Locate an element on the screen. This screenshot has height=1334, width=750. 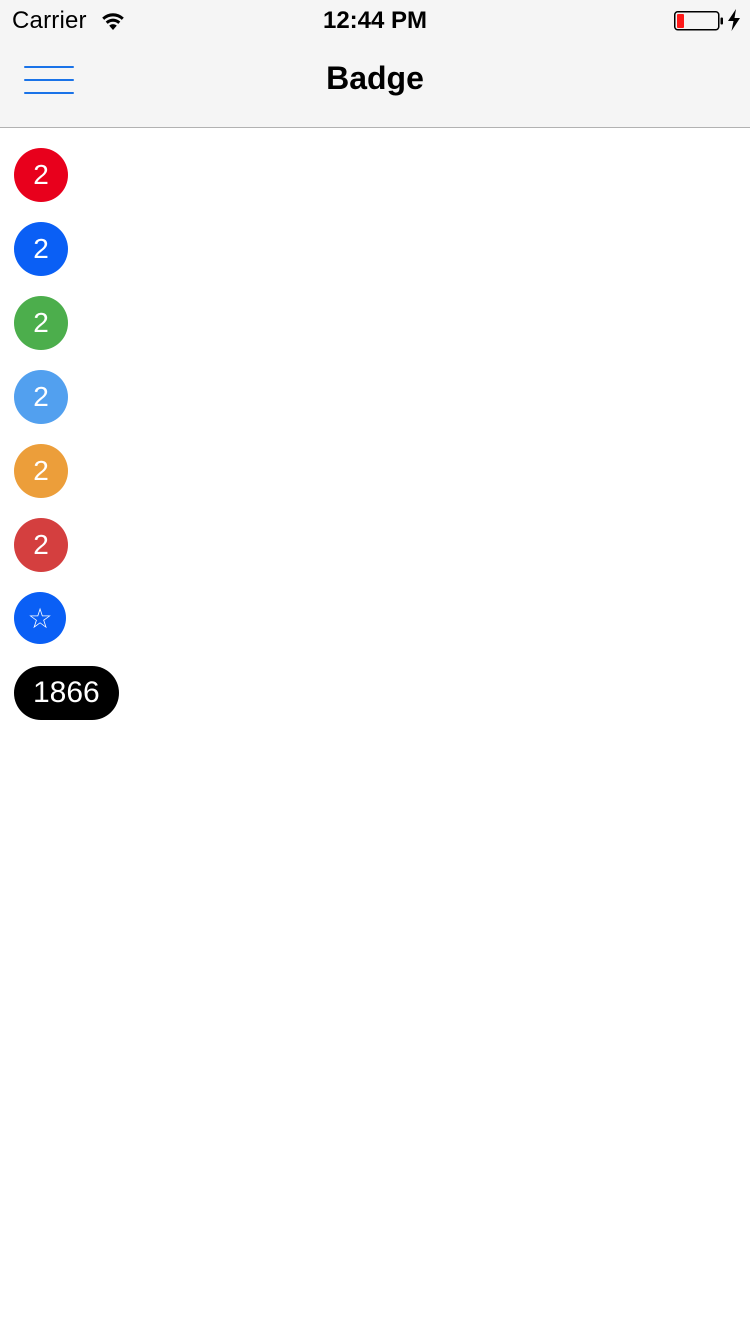
status-time: 12:44 PM is located at coordinates (375, 20).